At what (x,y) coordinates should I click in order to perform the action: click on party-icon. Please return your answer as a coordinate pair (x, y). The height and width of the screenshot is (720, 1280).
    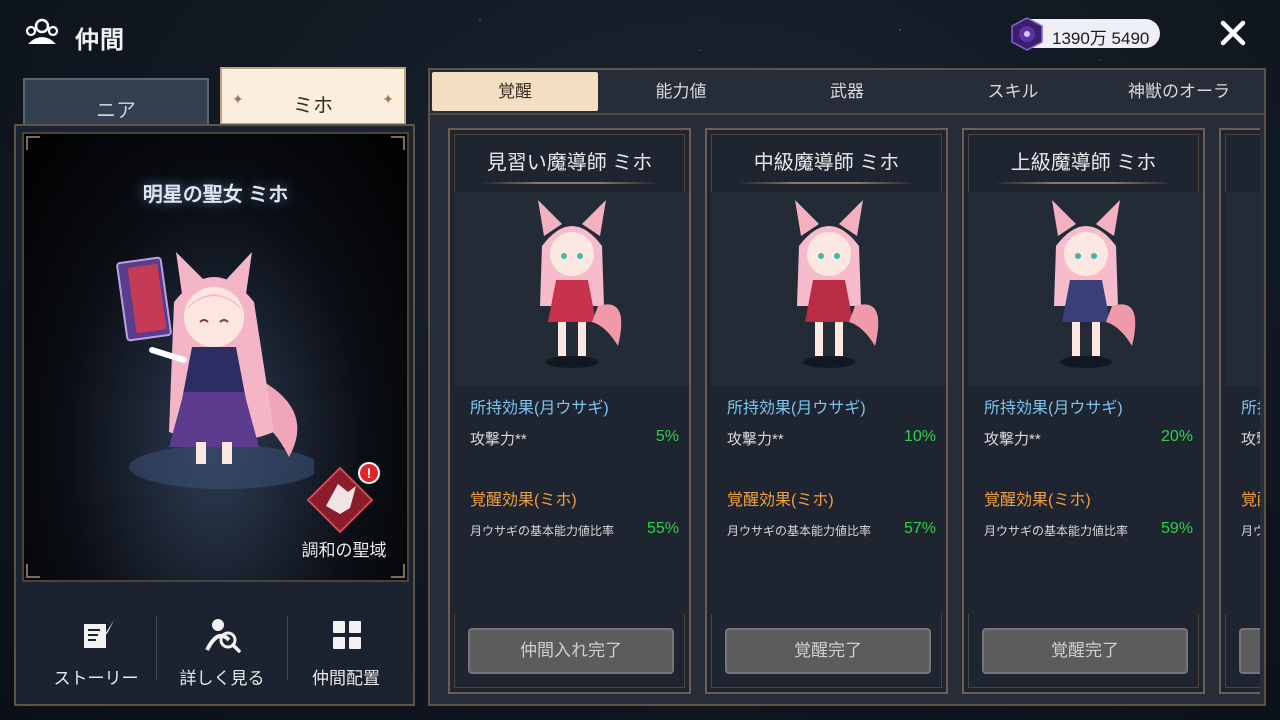
    Looking at the image, I should click on (42, 31).